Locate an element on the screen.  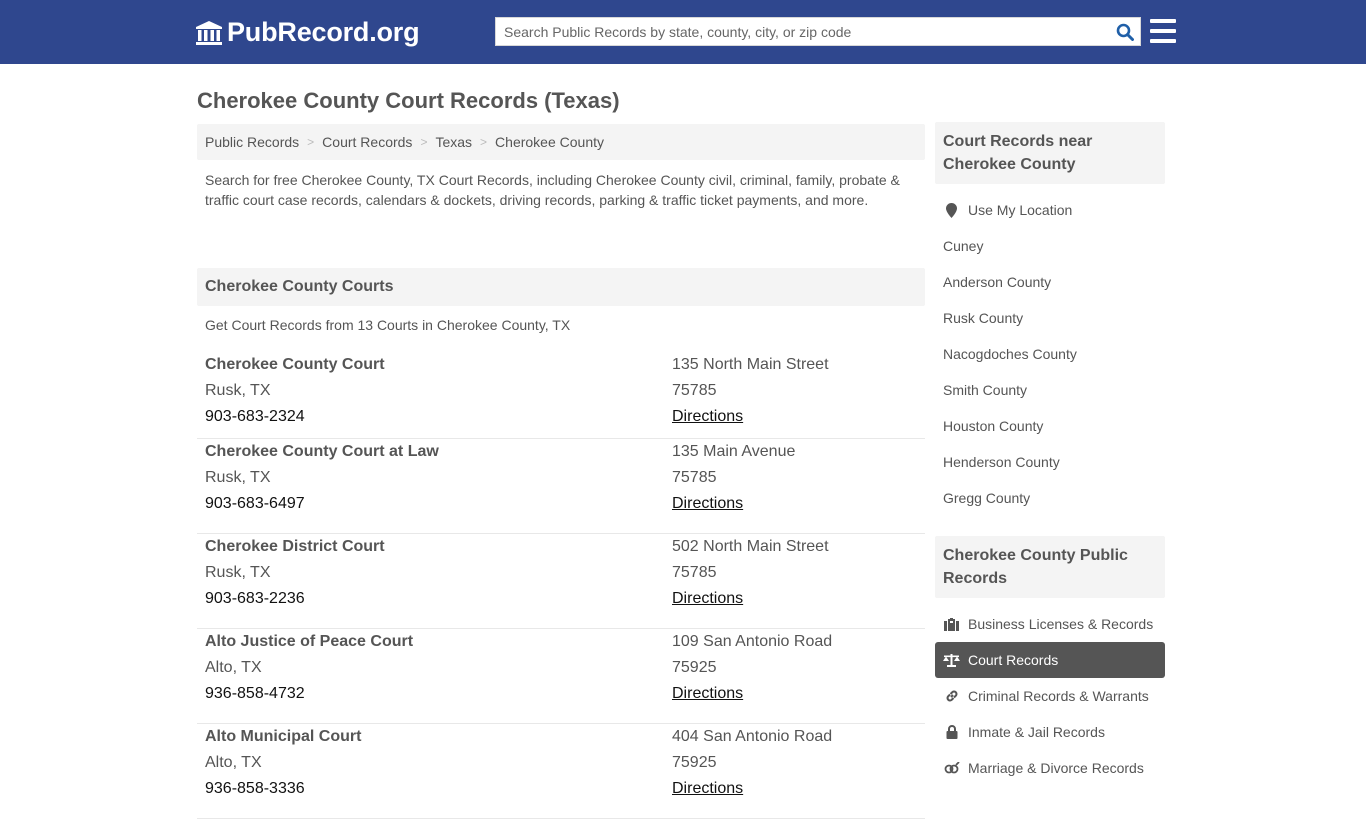
court-address: 109 San Antonio Road is located at coordinates (752, 641).